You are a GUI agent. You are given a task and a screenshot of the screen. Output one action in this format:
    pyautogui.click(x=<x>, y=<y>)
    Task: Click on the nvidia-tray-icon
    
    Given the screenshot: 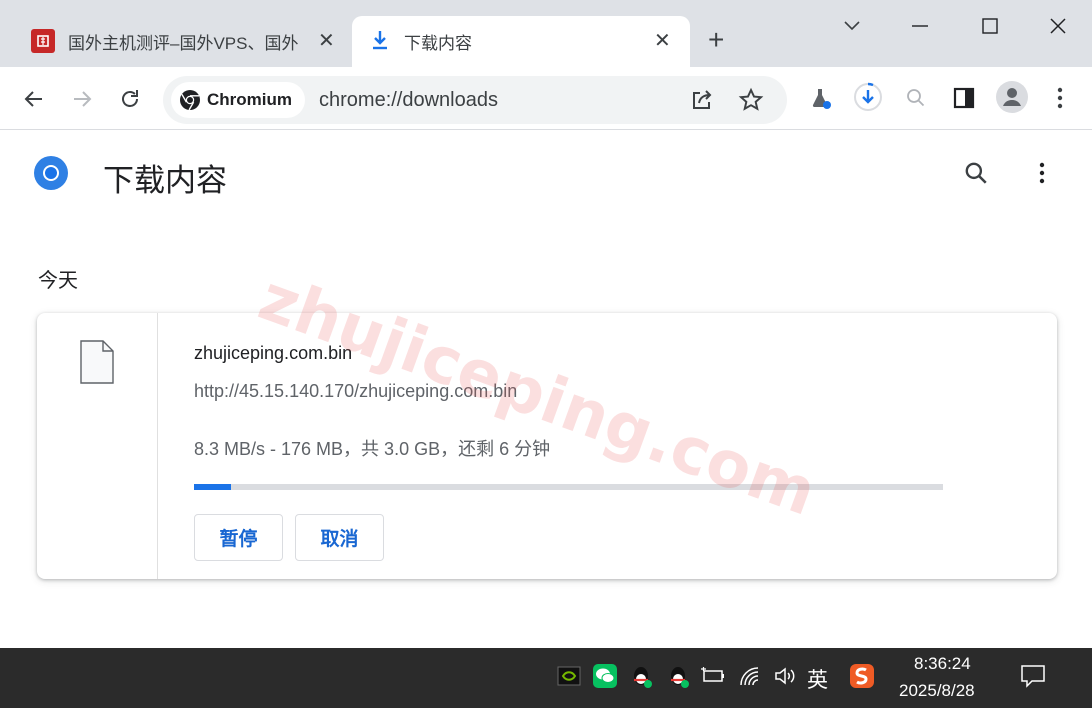 What is the action you would take?
    pyautogui.click(x=569, y=676)
    